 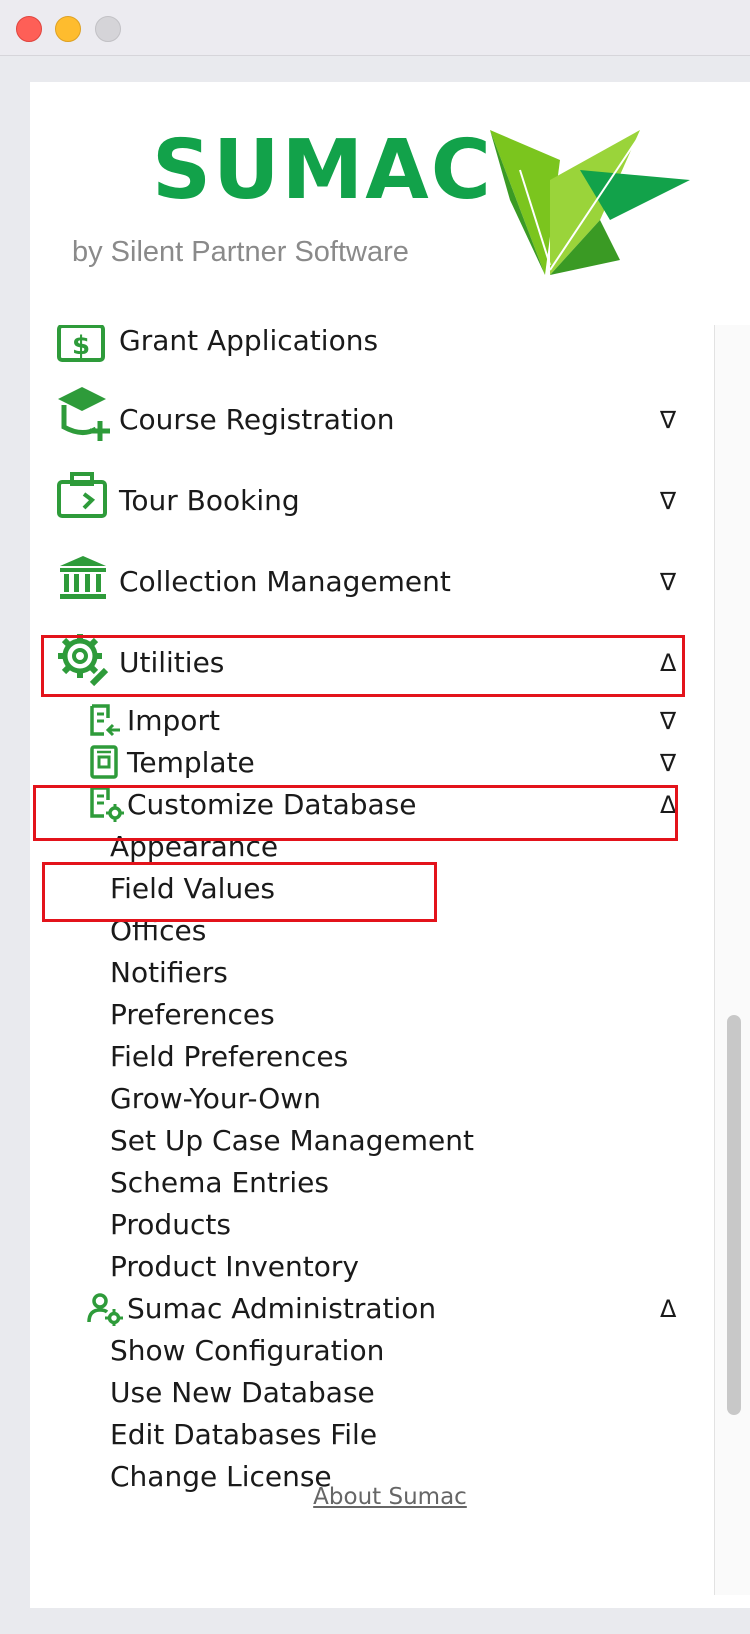 What do you see at coordinates (390, 1497) in the screenshot?
I see `about-sumac-link: About Sumac` at bounding box center [390, 1497].